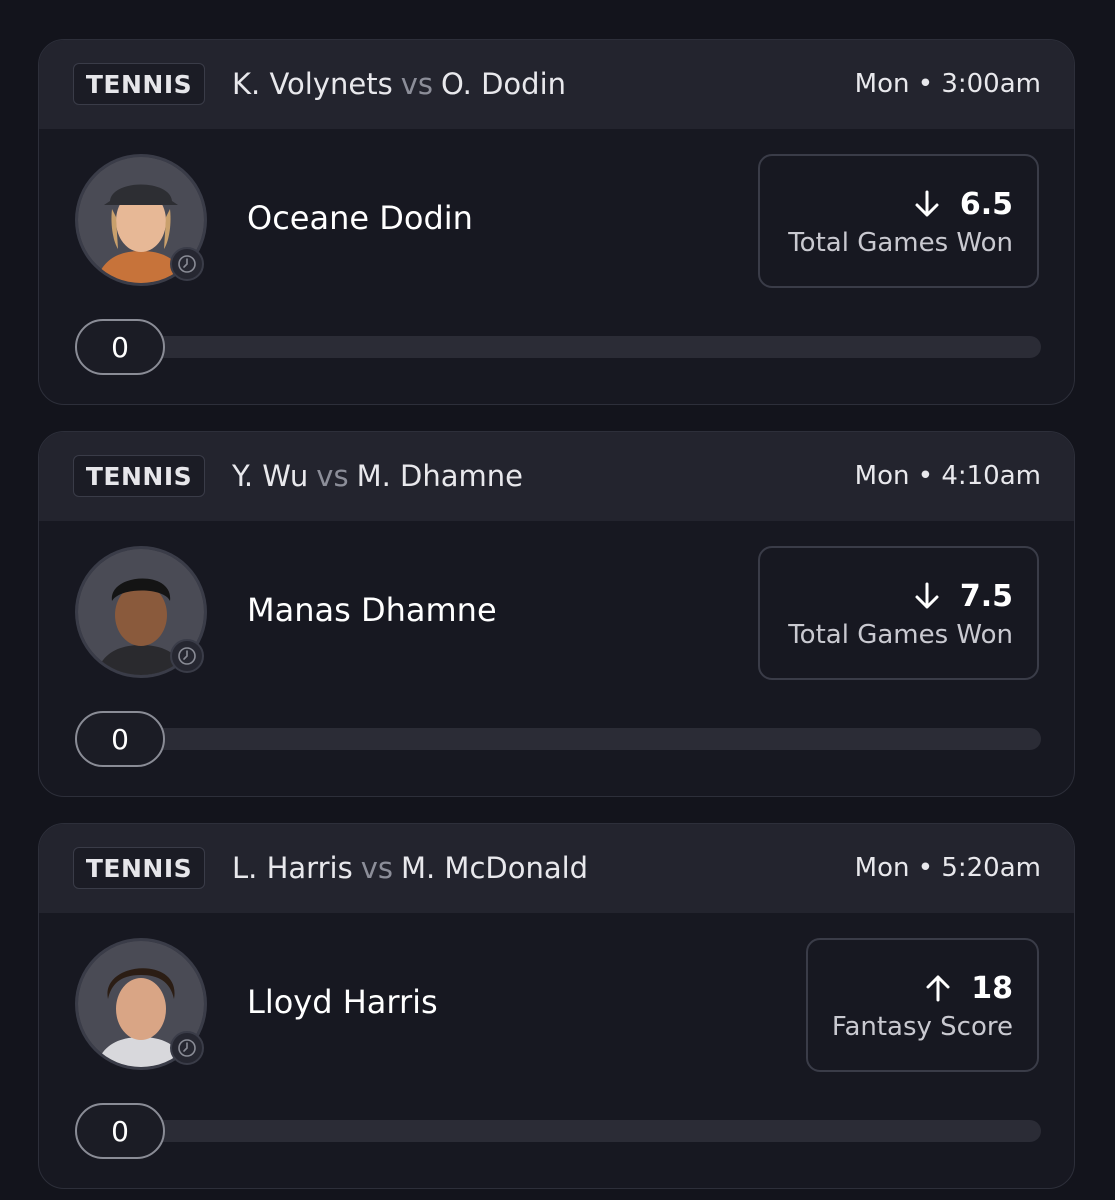 The height and width of the screenshot is (1200, 1115). Describe the element at coordinates (312, 84) in the screenshot. I see `matchup-player-1: K. Volynets` at that location.